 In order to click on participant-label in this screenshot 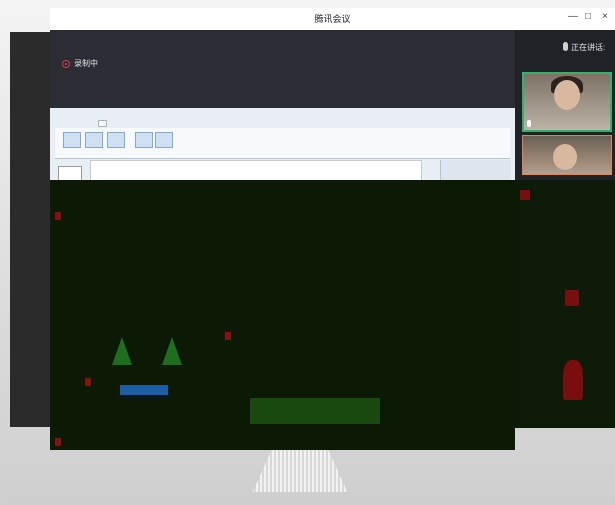, I will do `click(530, 123)`.